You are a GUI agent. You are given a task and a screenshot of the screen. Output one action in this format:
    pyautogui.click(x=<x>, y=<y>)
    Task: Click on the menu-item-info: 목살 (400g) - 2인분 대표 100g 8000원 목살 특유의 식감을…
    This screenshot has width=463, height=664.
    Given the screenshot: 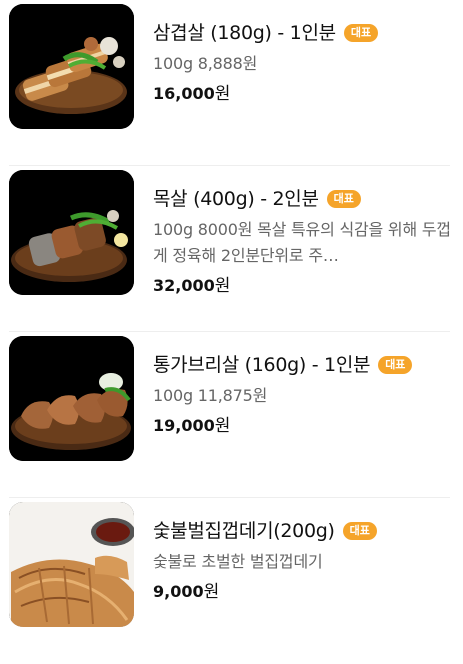 What is the action you would take?
    pyautogui.click(x=302, y=231)
    